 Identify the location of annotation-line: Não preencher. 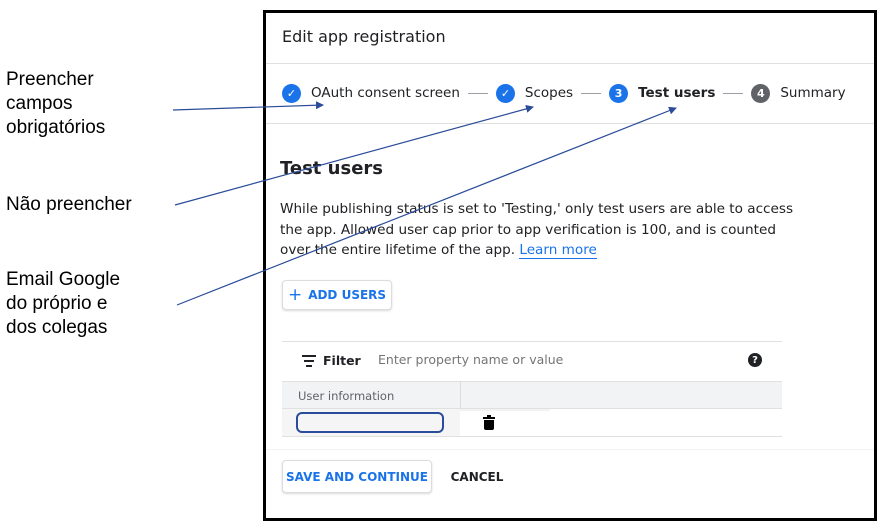
(69, 204).